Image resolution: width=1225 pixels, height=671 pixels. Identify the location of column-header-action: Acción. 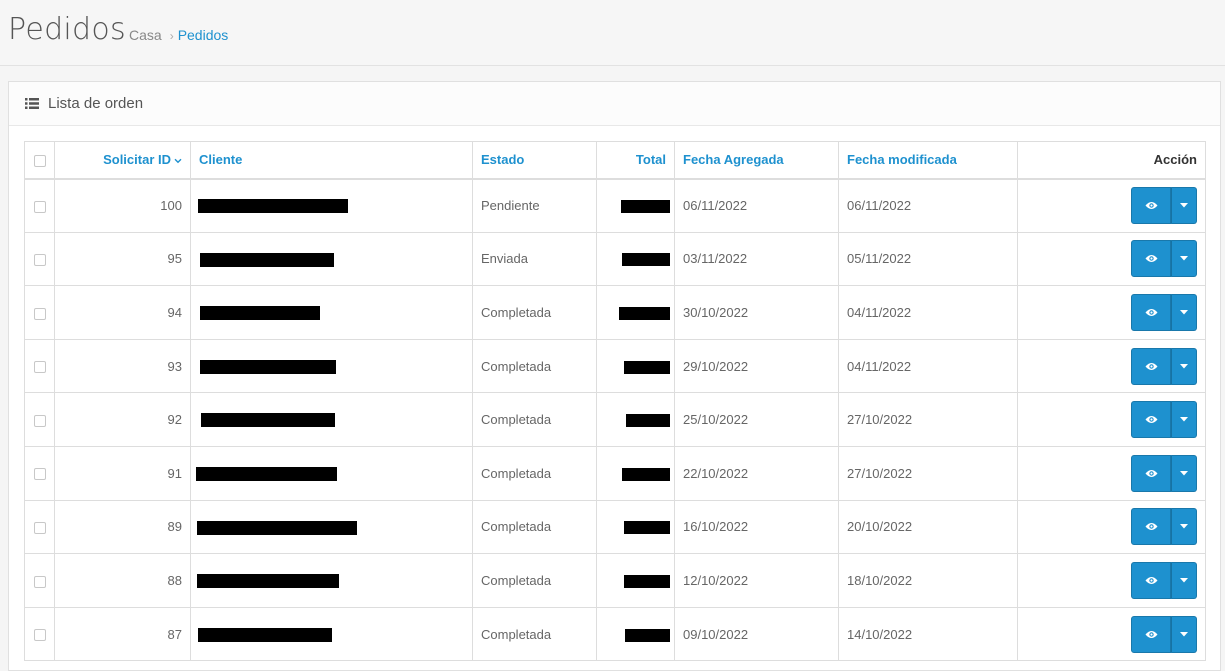
(1111, 160).